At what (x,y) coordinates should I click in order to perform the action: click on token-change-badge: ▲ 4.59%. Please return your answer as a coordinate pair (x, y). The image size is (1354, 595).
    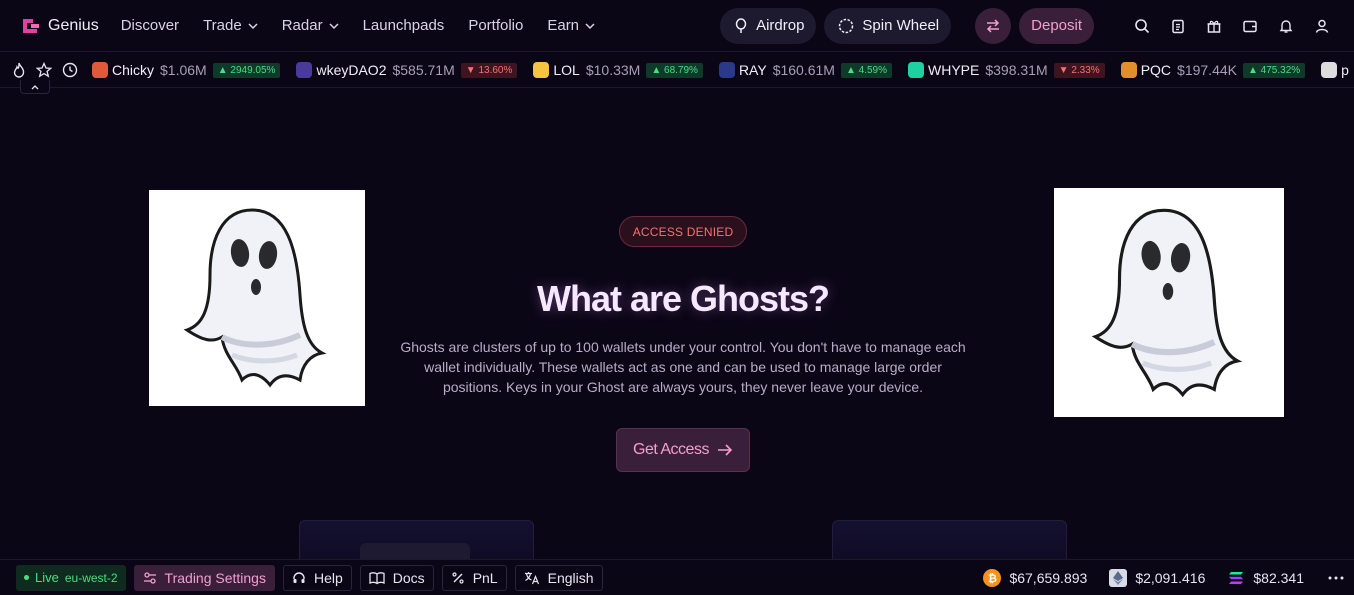
    Looking at the image, I should click on (866, 70).